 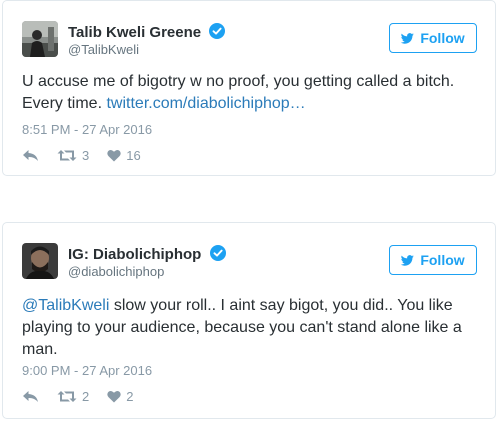 I want to click on tweet-actions: 3 16, so click(x=90, y=155).